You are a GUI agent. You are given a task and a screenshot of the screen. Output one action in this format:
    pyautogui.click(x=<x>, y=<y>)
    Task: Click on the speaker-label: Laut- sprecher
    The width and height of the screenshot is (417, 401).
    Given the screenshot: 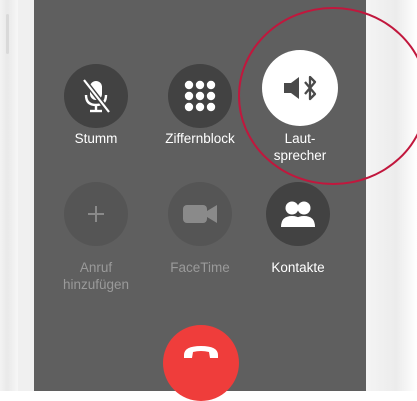 What is the action you would take?
    pyautogui.click(x=300, y=147)
    